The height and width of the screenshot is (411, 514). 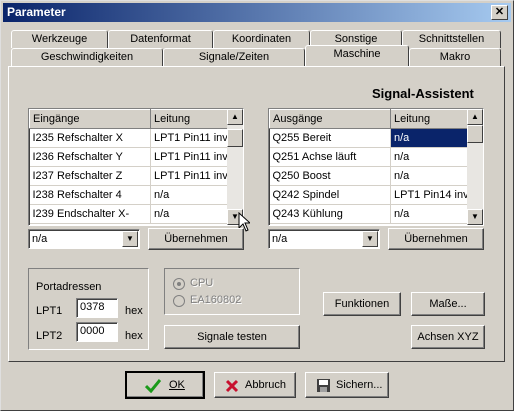 I want to click on table-row: I238 Refschalter 4 n/a, so click(x=130, y=195).